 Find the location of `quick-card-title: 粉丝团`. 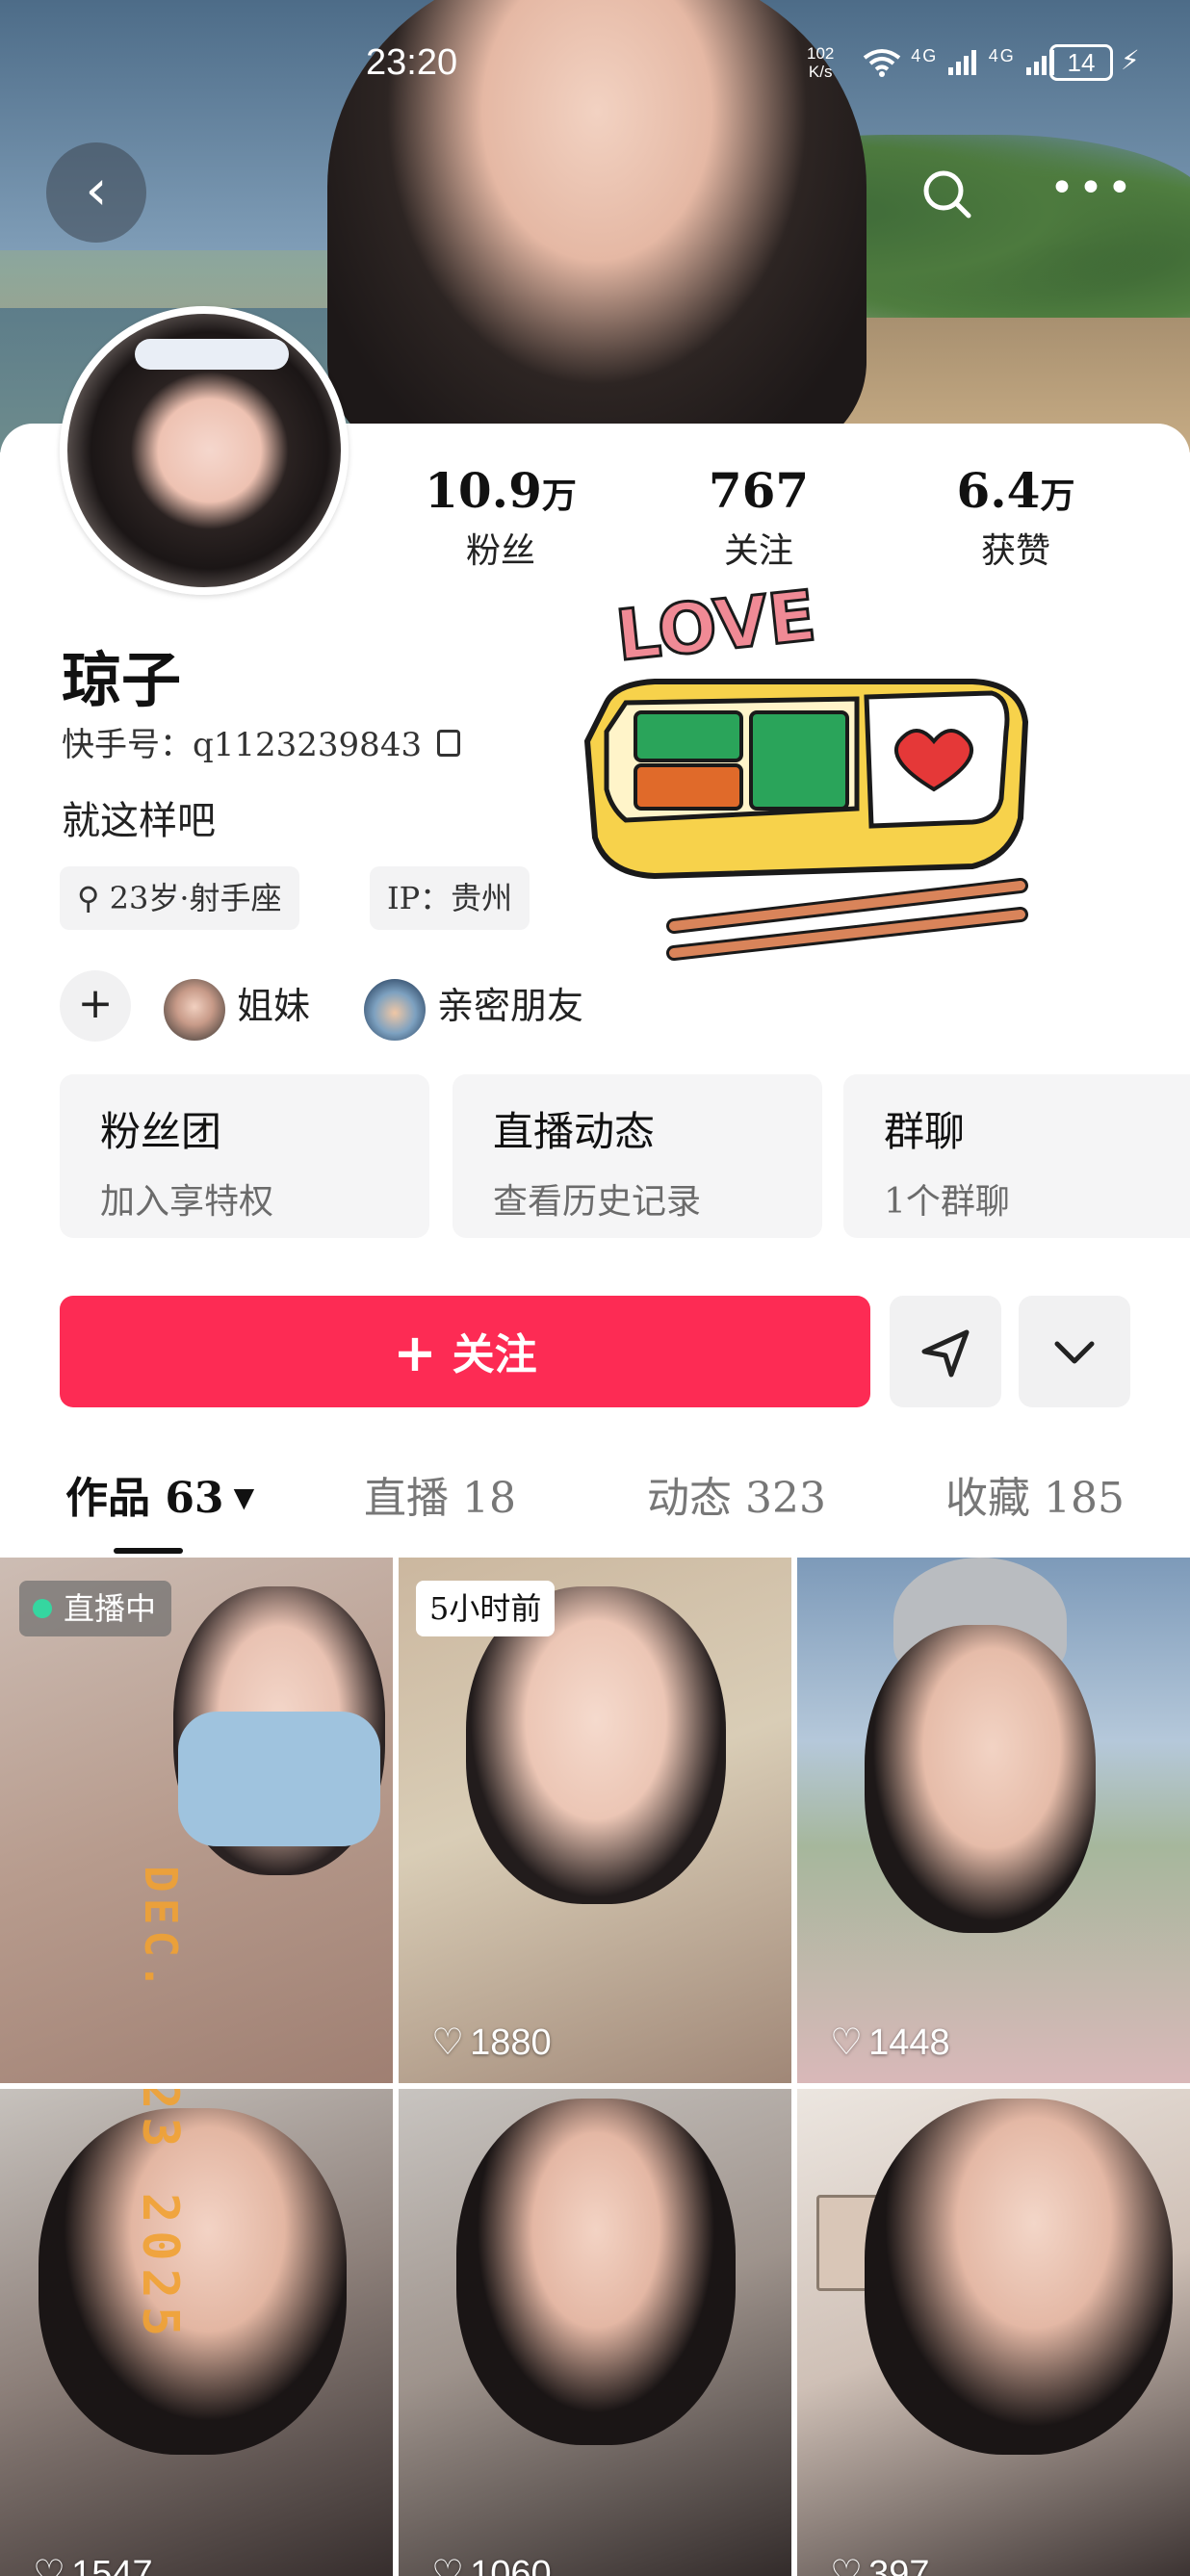

quick-card-title: 粉丝团 is located at coordinates (161, 1132).